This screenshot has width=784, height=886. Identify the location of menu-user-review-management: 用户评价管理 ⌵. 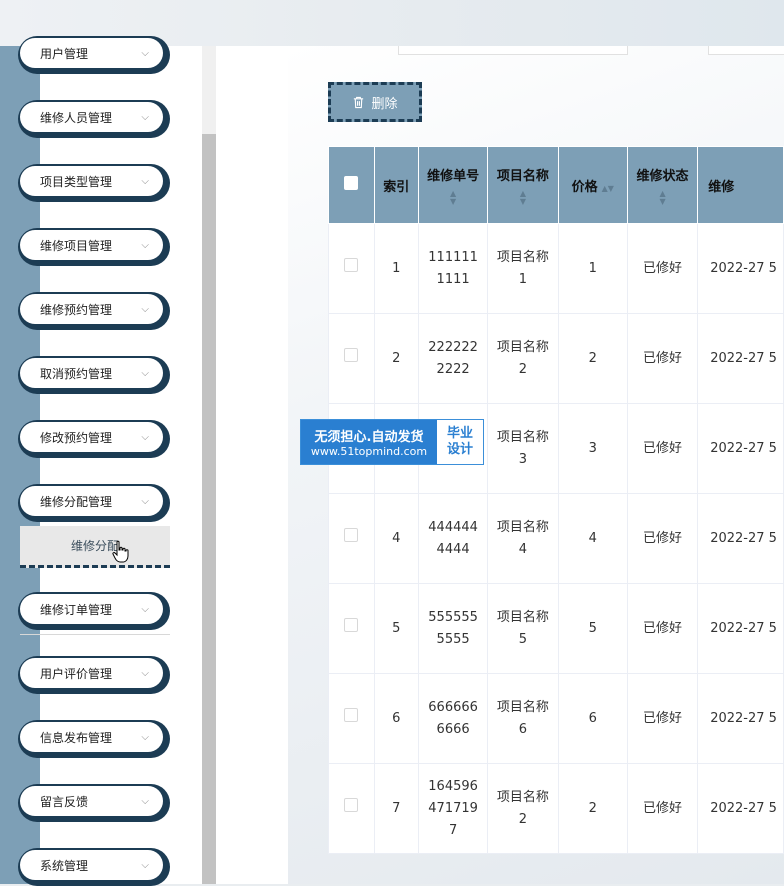
(94, 675).